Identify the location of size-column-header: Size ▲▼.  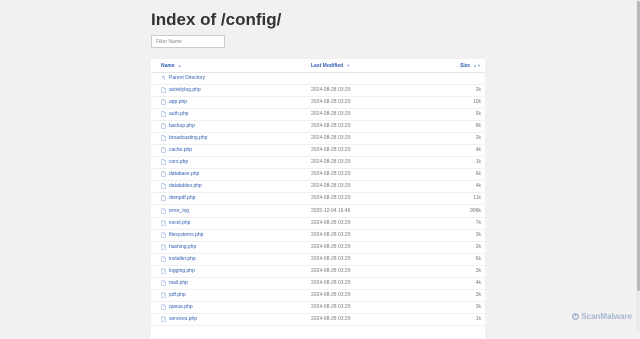
(470, 66).